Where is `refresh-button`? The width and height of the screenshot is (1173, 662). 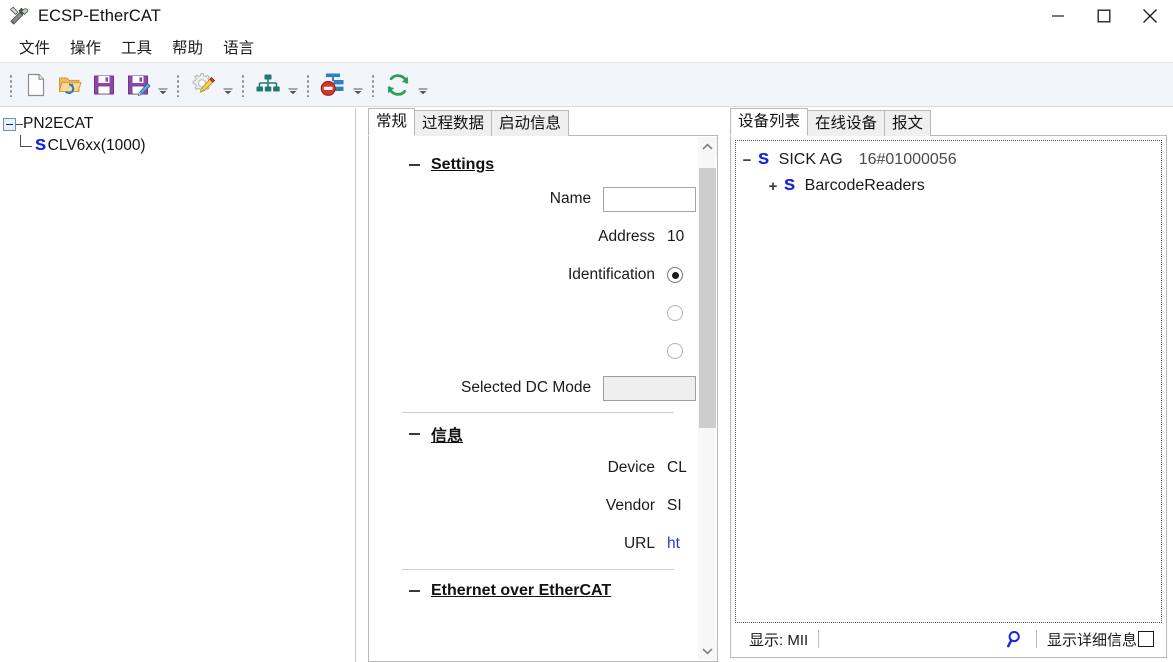 refresh-button is located at coordinates (398, 85).